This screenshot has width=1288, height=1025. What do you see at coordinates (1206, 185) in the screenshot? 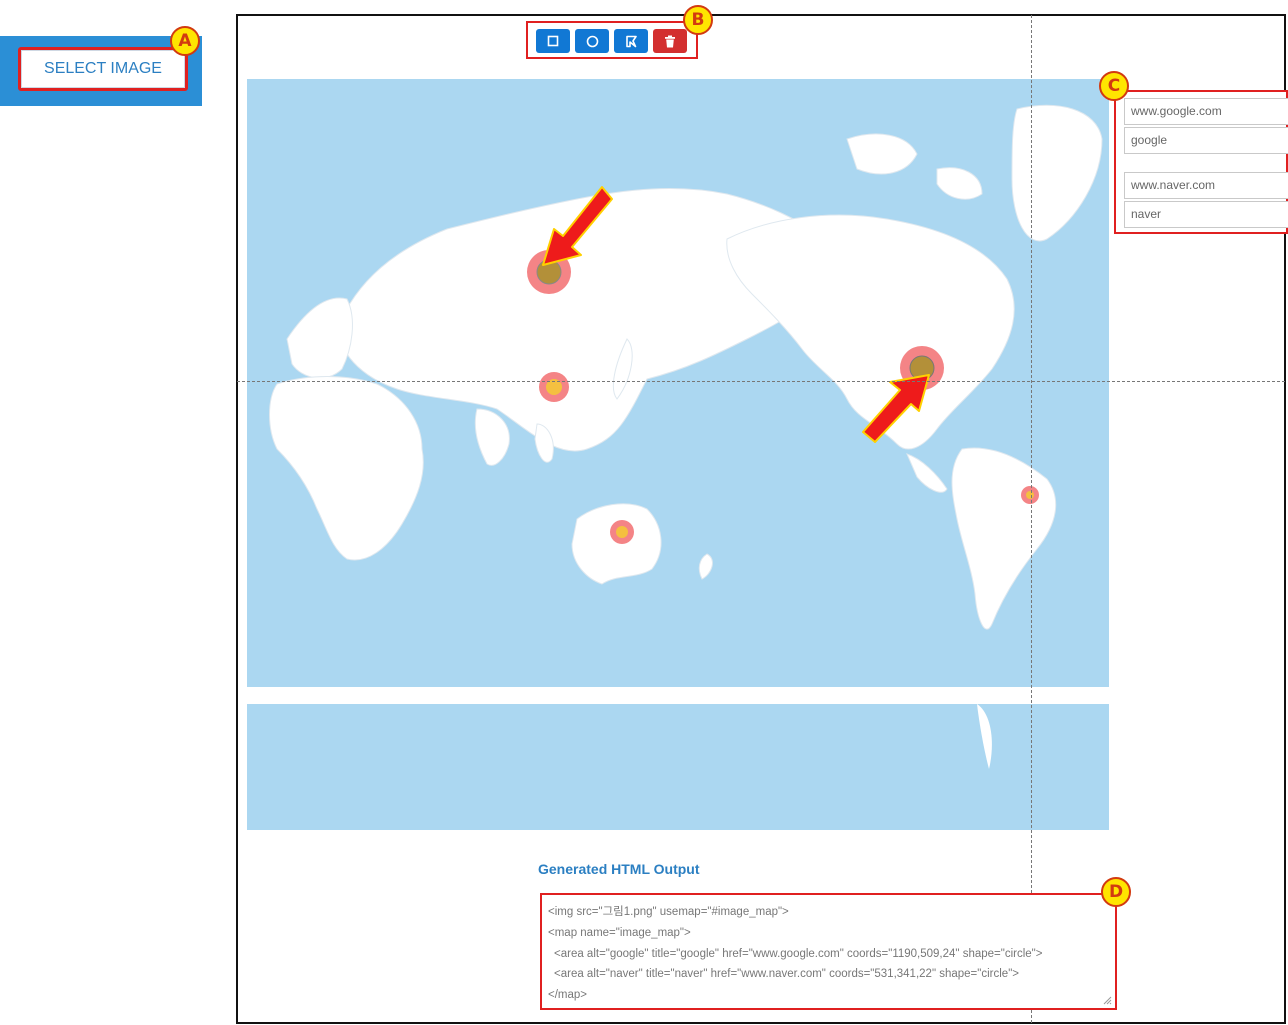
I see `area-2-url-input: www.naver.com` at bounding box center [1206, 185].